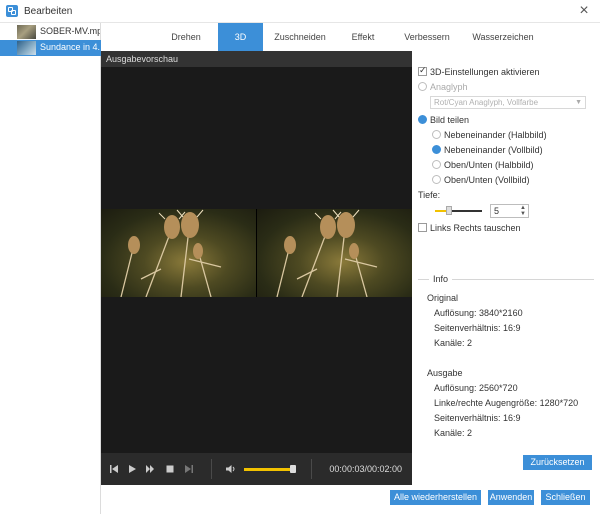  Describe the element at coordinates (189, 469) in the screenshot. I see `skip-to-end-icon` at that location.